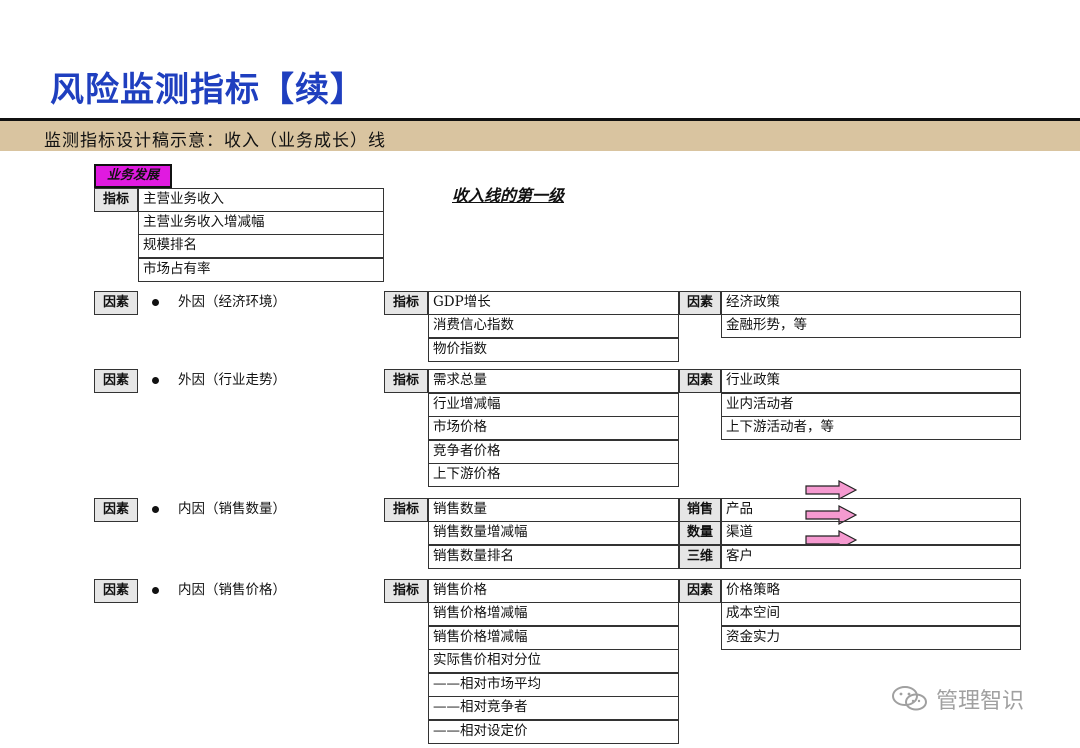  What do you see at coordinates (116, 200) in the screenshot?
I see `top-indicator-label: 指标` at bounding box center [116, 200].